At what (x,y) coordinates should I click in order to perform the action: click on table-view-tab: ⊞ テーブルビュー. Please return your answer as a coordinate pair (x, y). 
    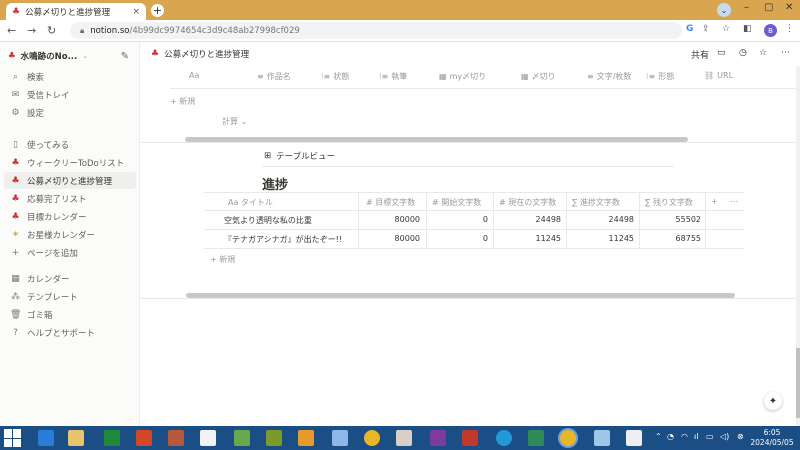
    Looking at the image, I should click on (299, 156).